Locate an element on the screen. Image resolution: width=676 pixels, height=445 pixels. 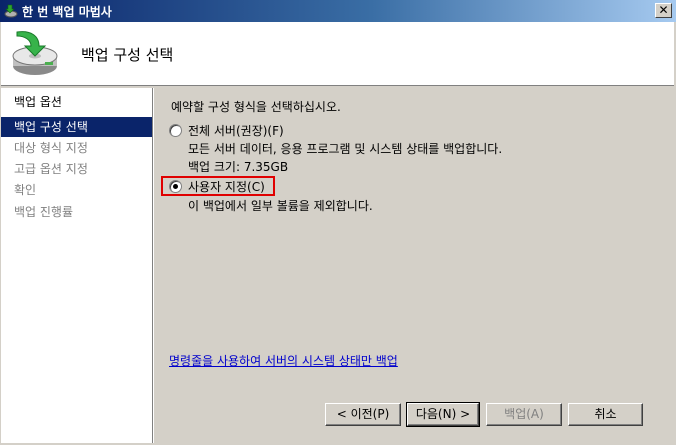
full-server-radio is located at coordinates (175, 130).